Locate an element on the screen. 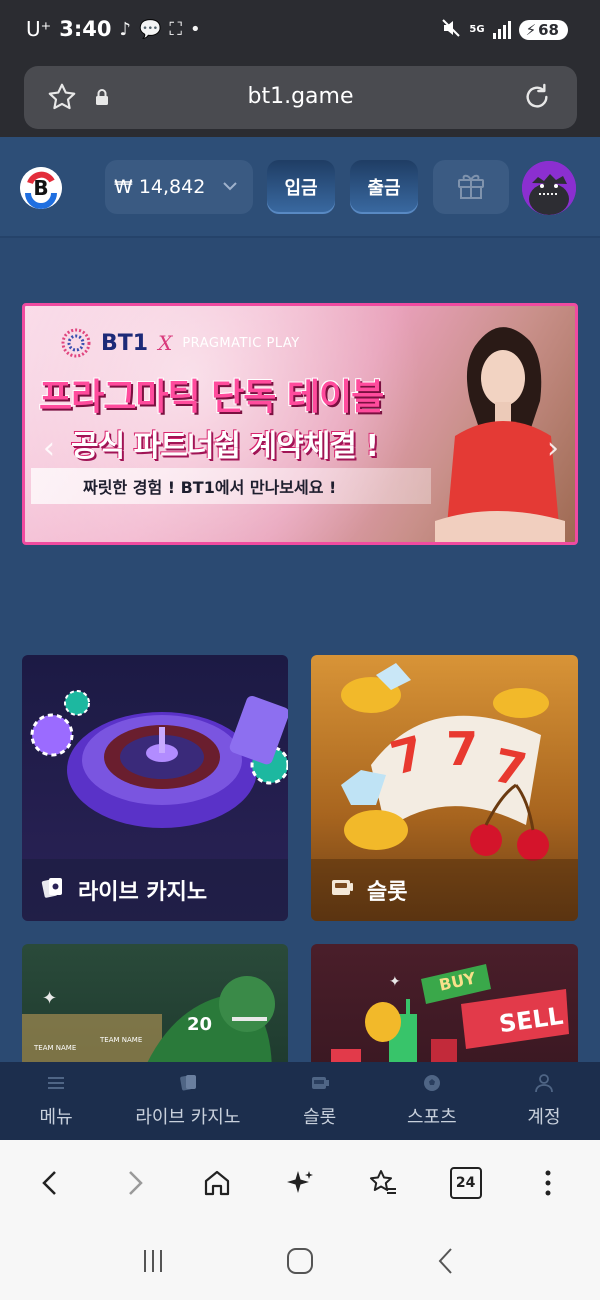 The image size is (600, 1300). banner-x: X is located at coordinates (165, 343).